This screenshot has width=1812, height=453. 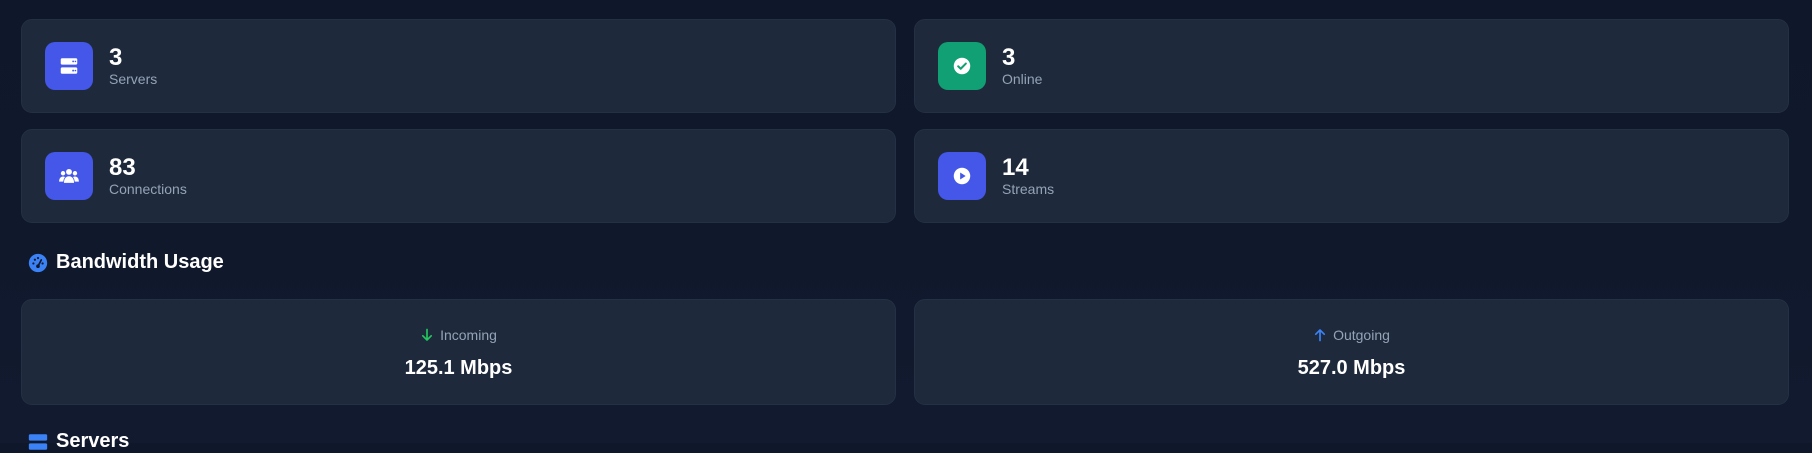 I want to click on bandwidth-card-incoming: Incoming 125.1 Mbps, so click(x=458, y=352).